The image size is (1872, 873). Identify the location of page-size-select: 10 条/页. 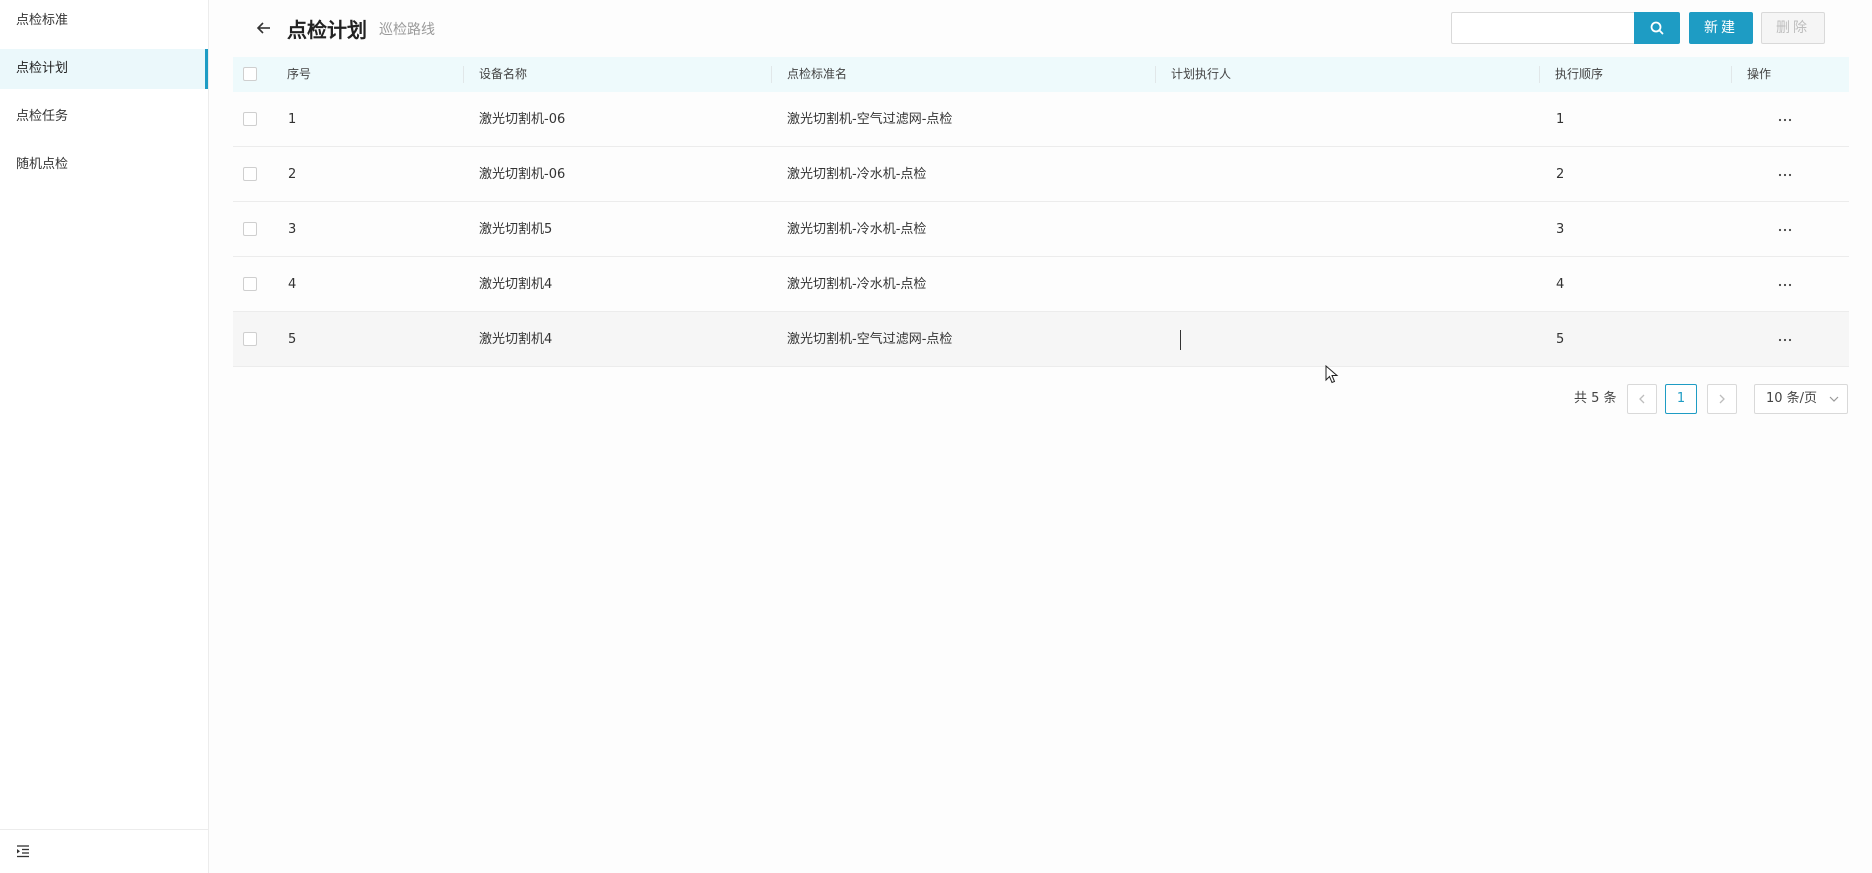
(1801, 399).